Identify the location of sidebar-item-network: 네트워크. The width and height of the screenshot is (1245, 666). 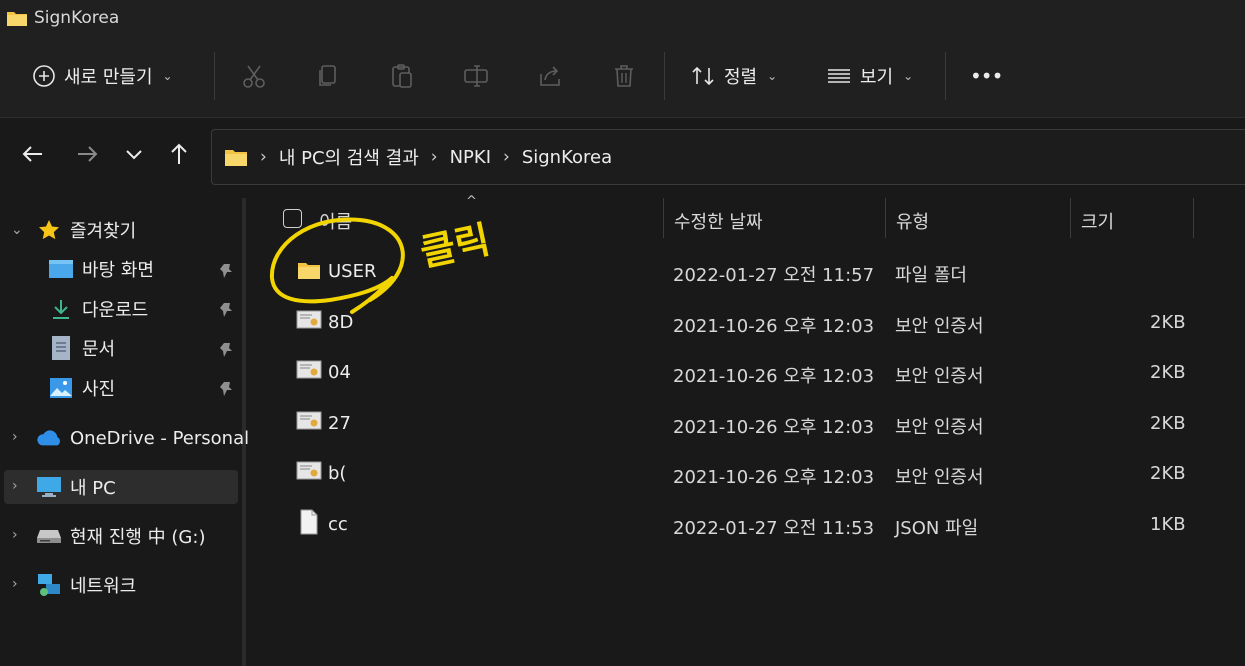
(86, 585).